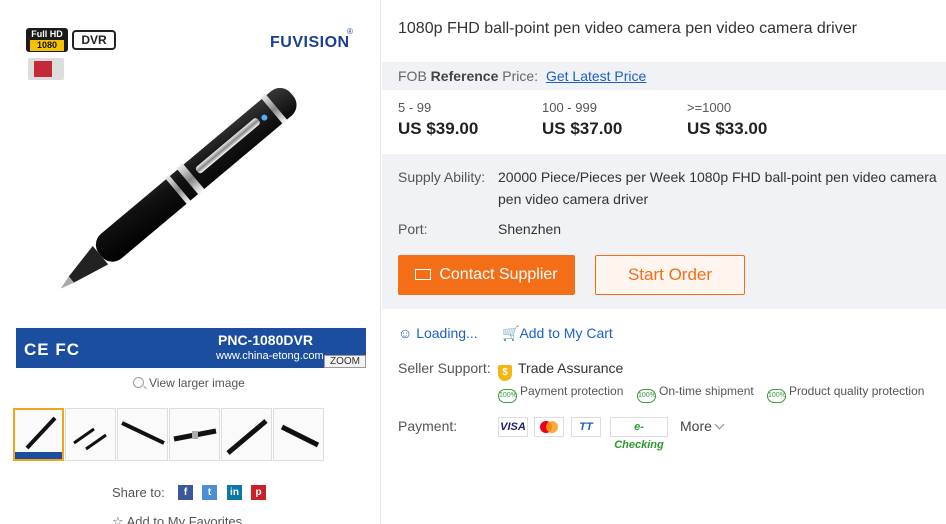  What do you see at coordinates (511, 333) in the screenshot?
I see `cart-icon: 🛒` at bounding box center [511, 333].